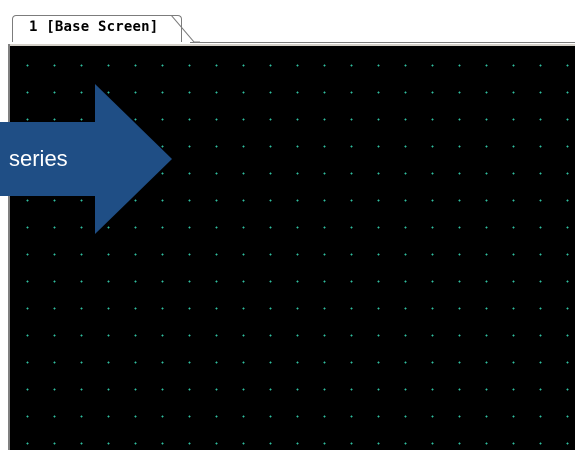 This screenshot has width=575, height=450. What do you see at coordinates (287, 21) in the screenshot?
I see `tab-bar: 1 [Base Screen]` at bounding box center [287, 21].